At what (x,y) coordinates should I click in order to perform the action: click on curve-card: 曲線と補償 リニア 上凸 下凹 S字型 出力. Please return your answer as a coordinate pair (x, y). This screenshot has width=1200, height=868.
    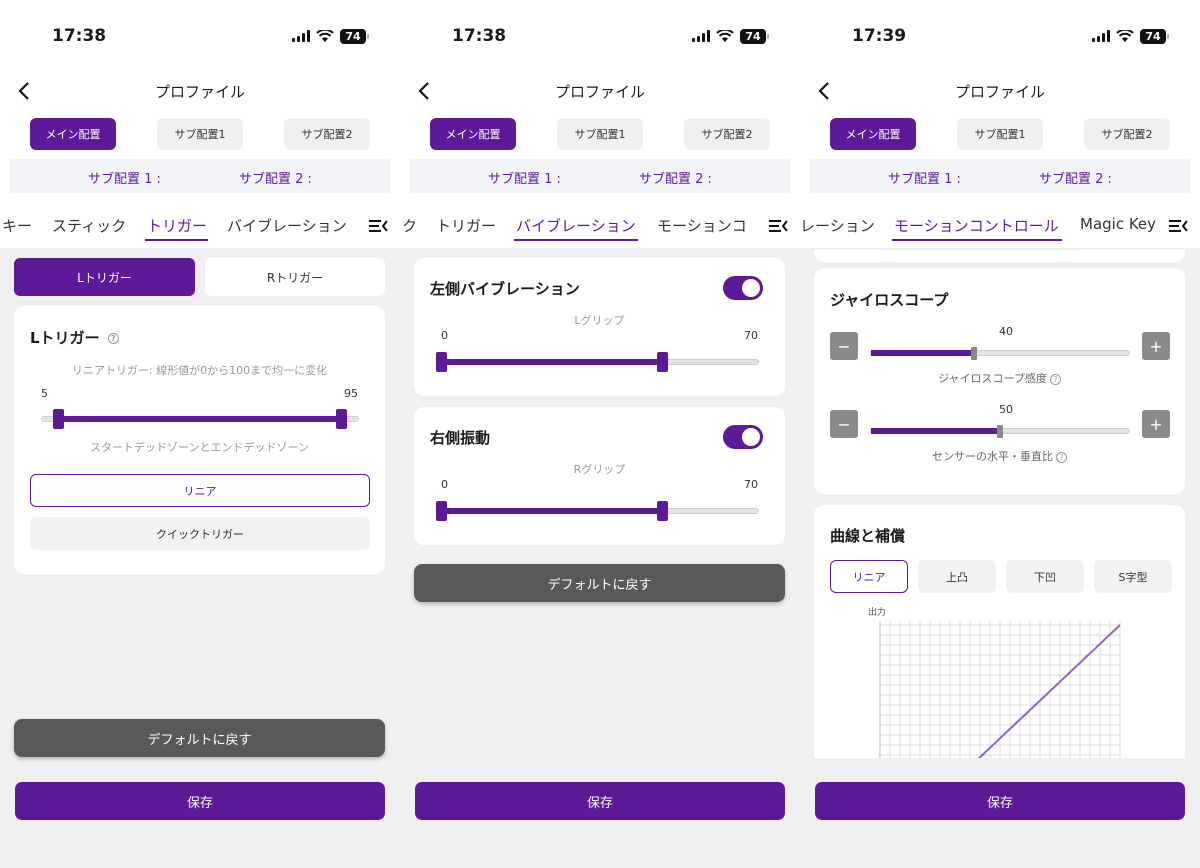
    Looking at the image, I should click on (999, 631).